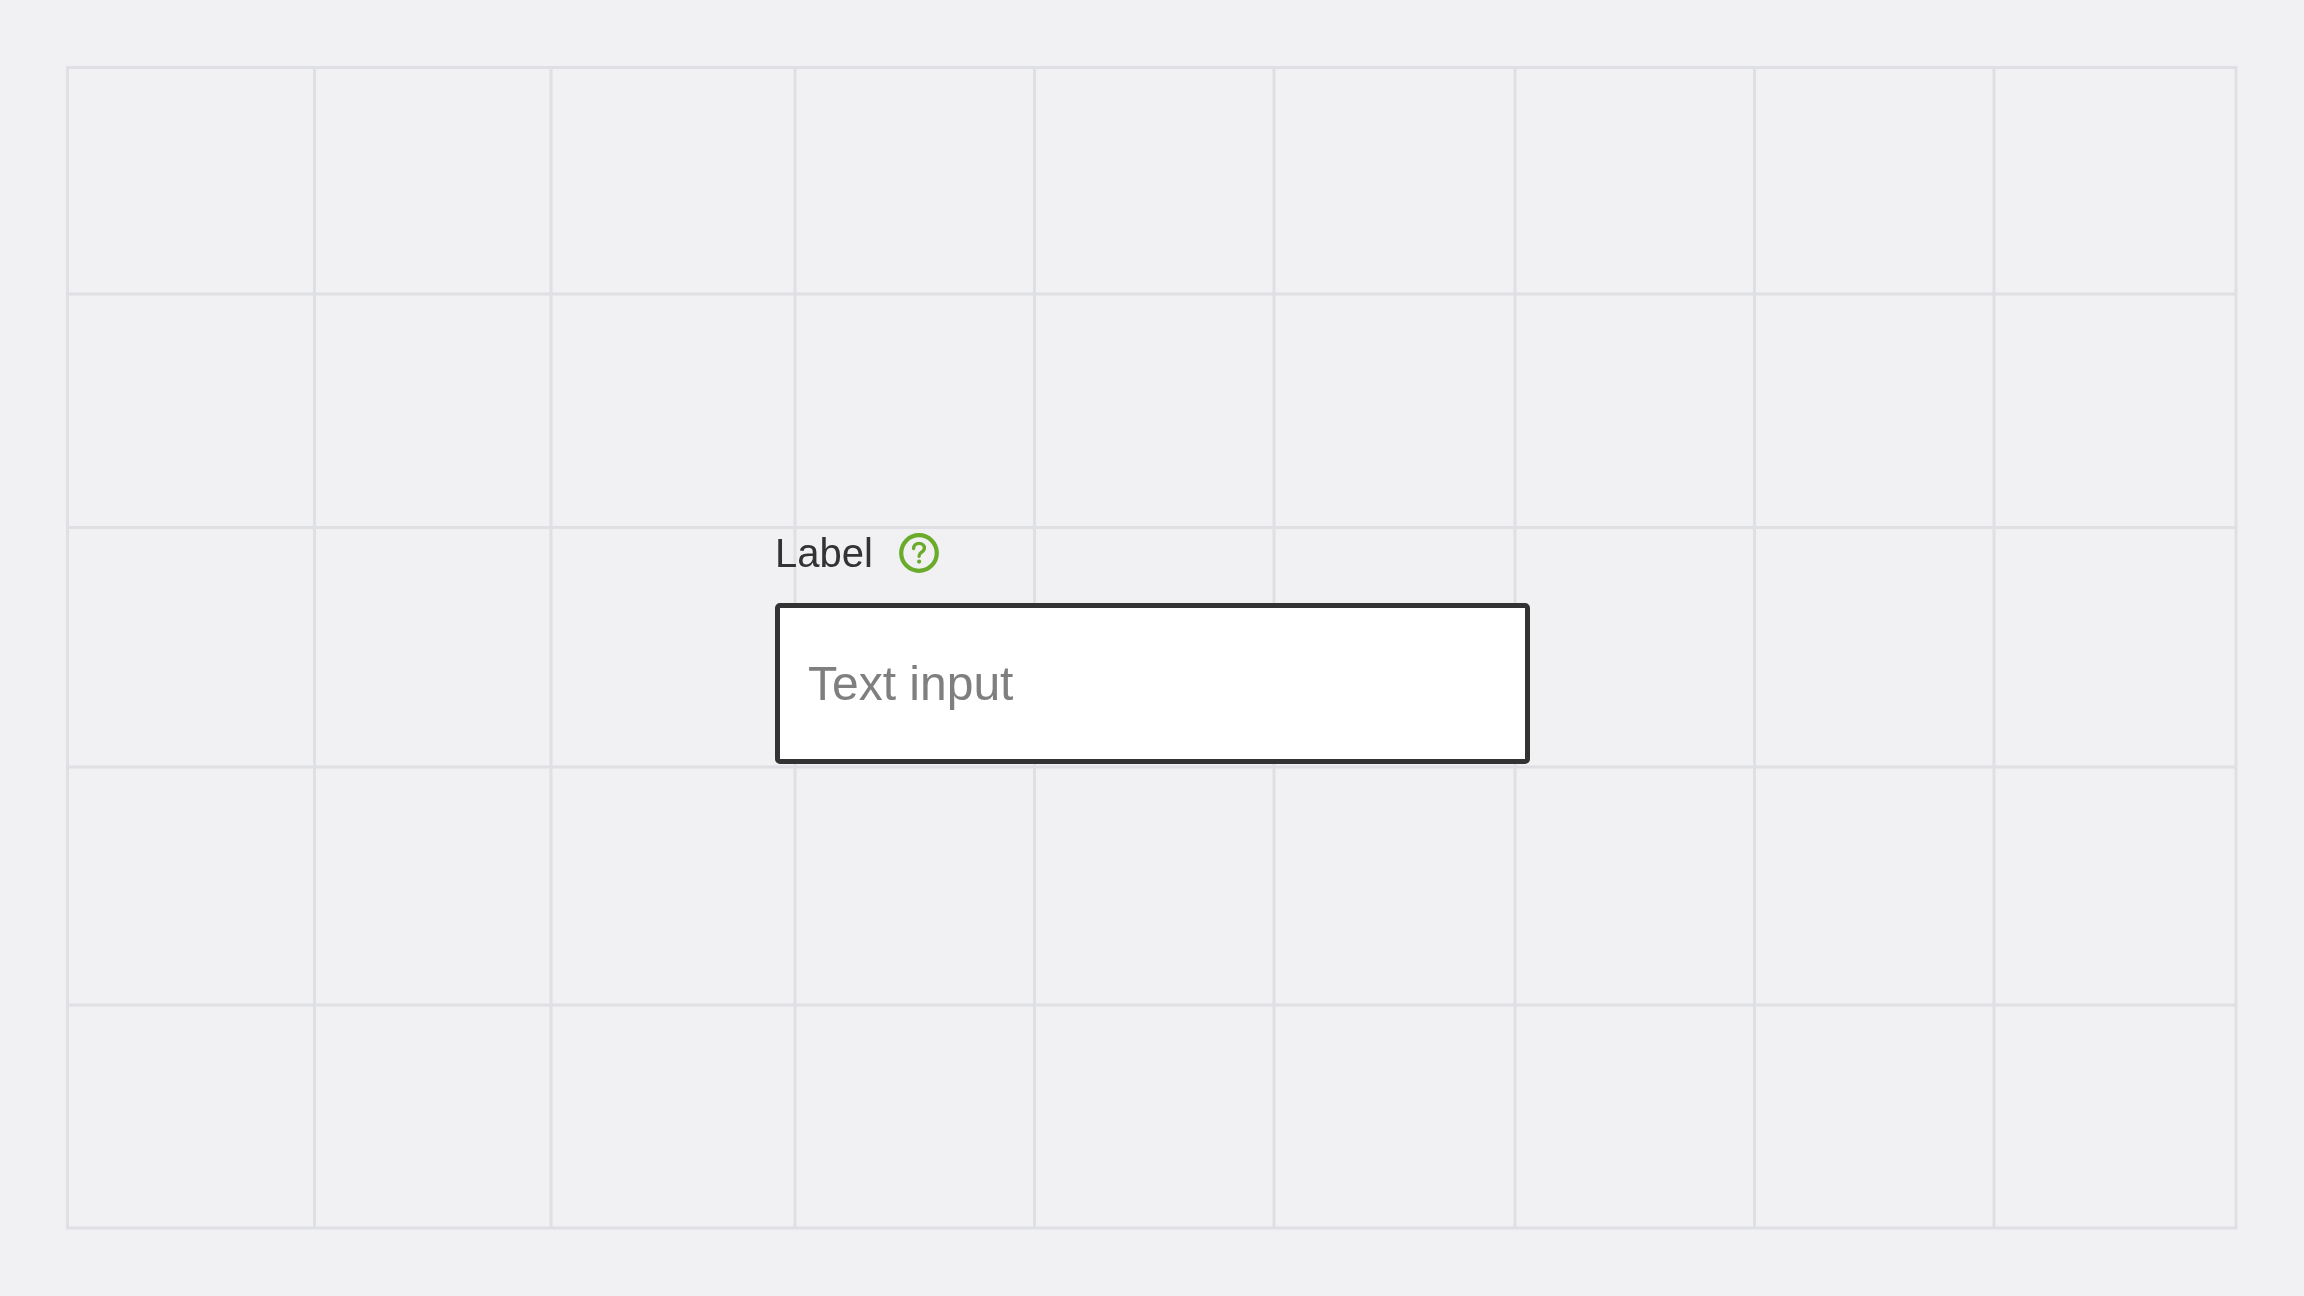  Describe the element at coordinates (1152, 683) in the screenshot. I see `text-input: Text input` at that location.